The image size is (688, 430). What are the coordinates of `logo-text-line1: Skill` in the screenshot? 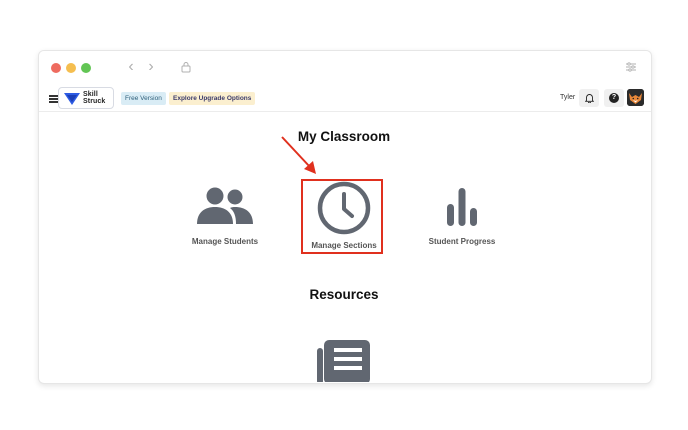 It's located at (90, 94).